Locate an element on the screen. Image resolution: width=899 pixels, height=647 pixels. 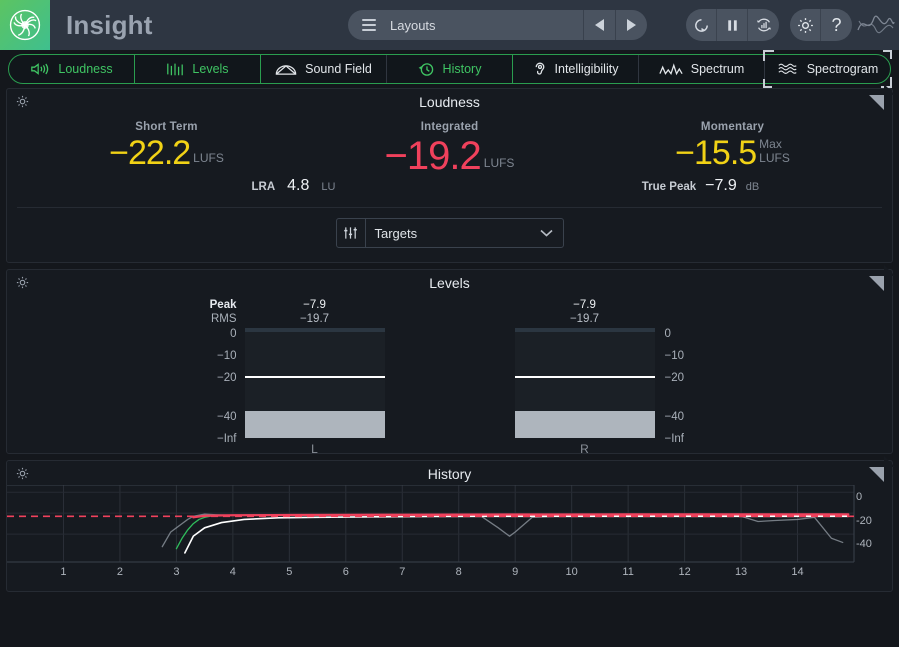
meter-reset-button is located at coordinates (763, 25).